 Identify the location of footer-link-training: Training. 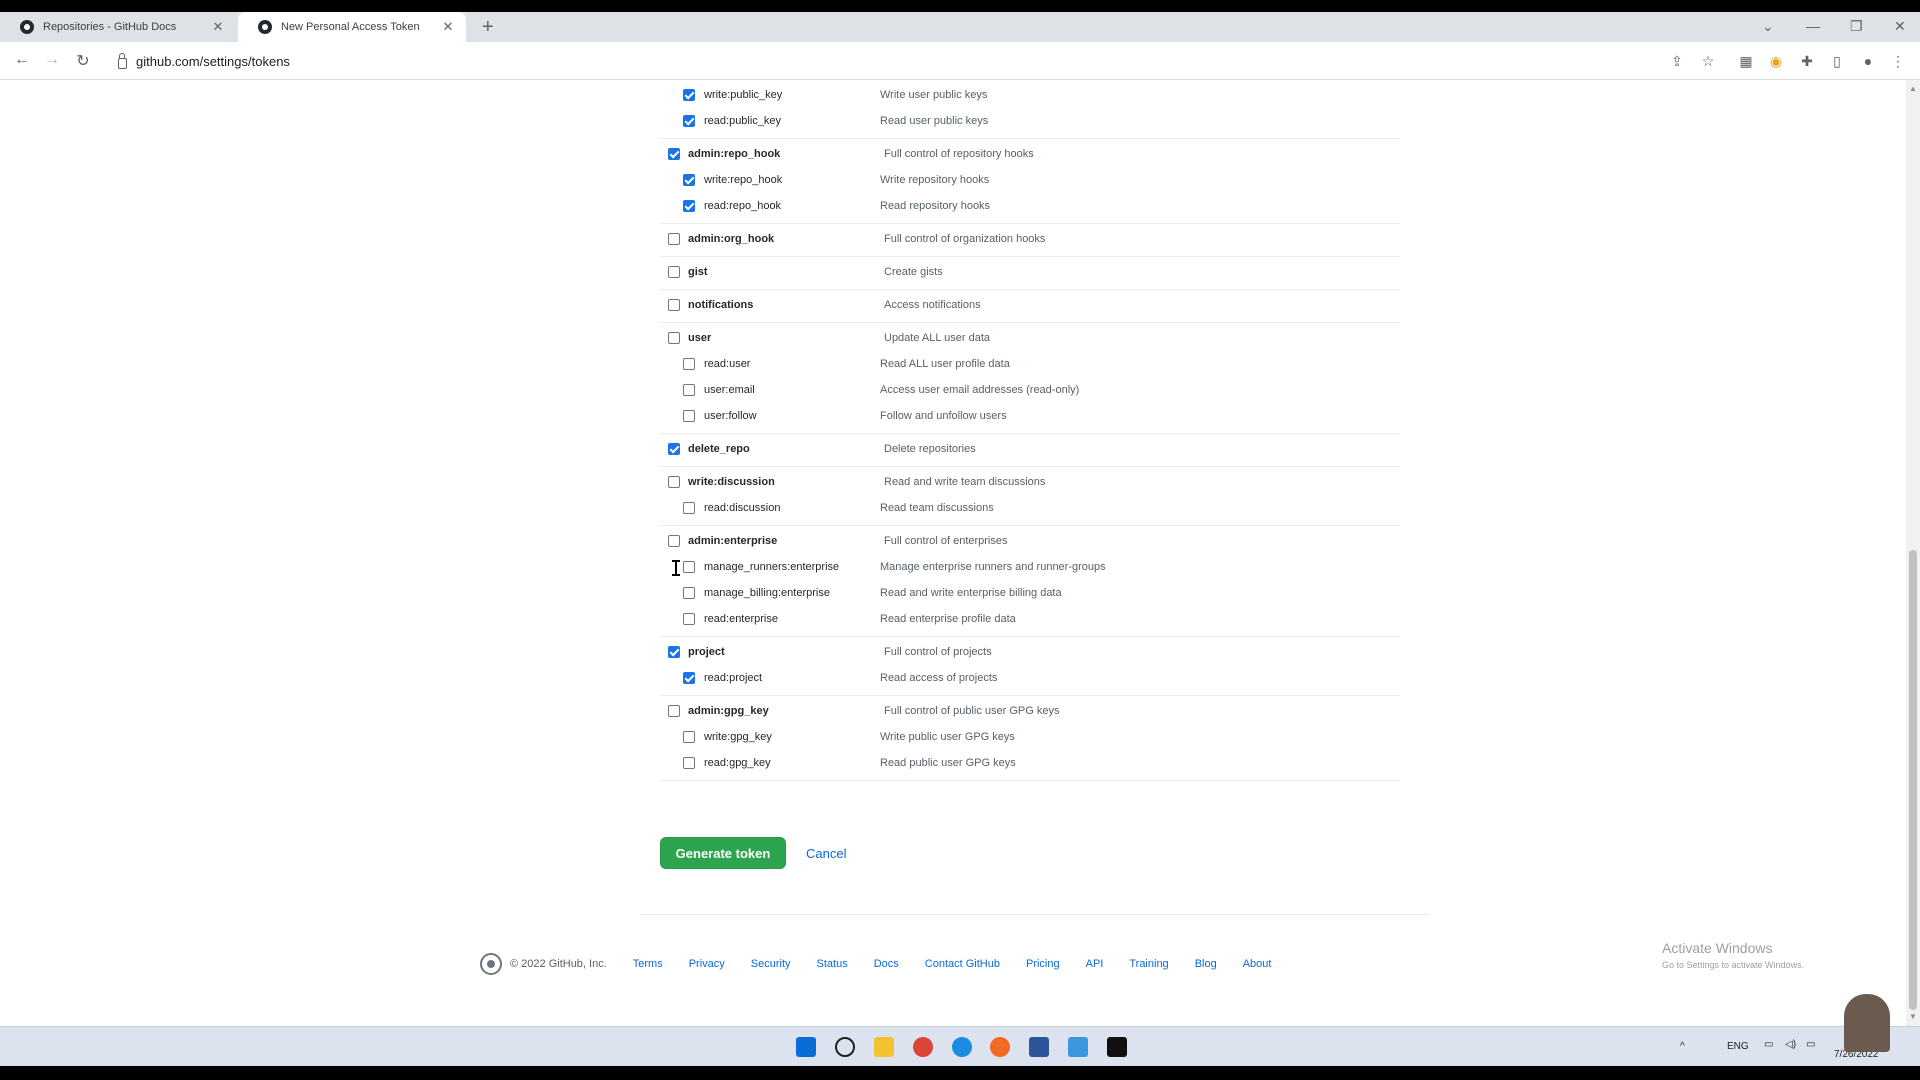
(1148, 964).